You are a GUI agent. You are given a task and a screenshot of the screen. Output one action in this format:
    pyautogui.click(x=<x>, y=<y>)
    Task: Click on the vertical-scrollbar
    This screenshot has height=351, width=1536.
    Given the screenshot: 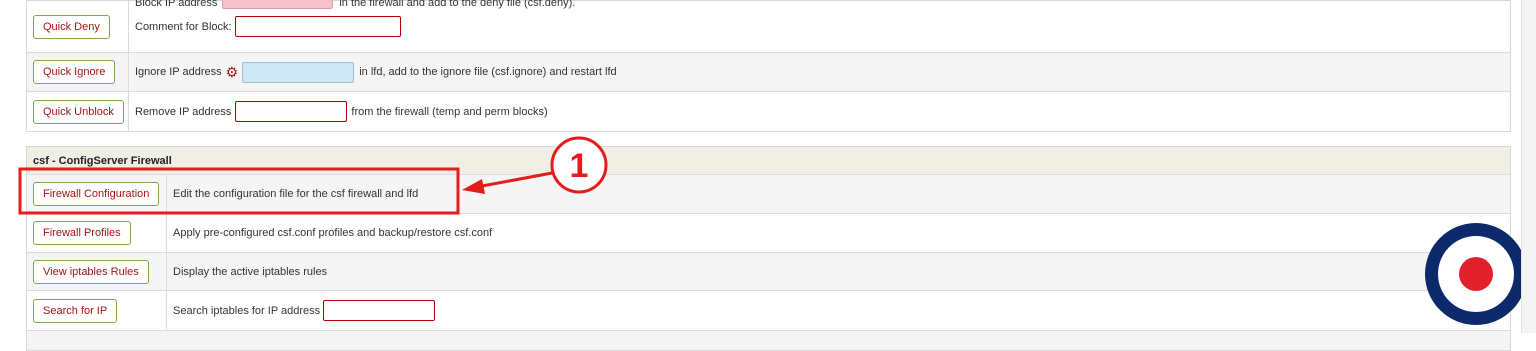 What is the action you would take?
    pyautogui.click(x=1528, y=166)
    